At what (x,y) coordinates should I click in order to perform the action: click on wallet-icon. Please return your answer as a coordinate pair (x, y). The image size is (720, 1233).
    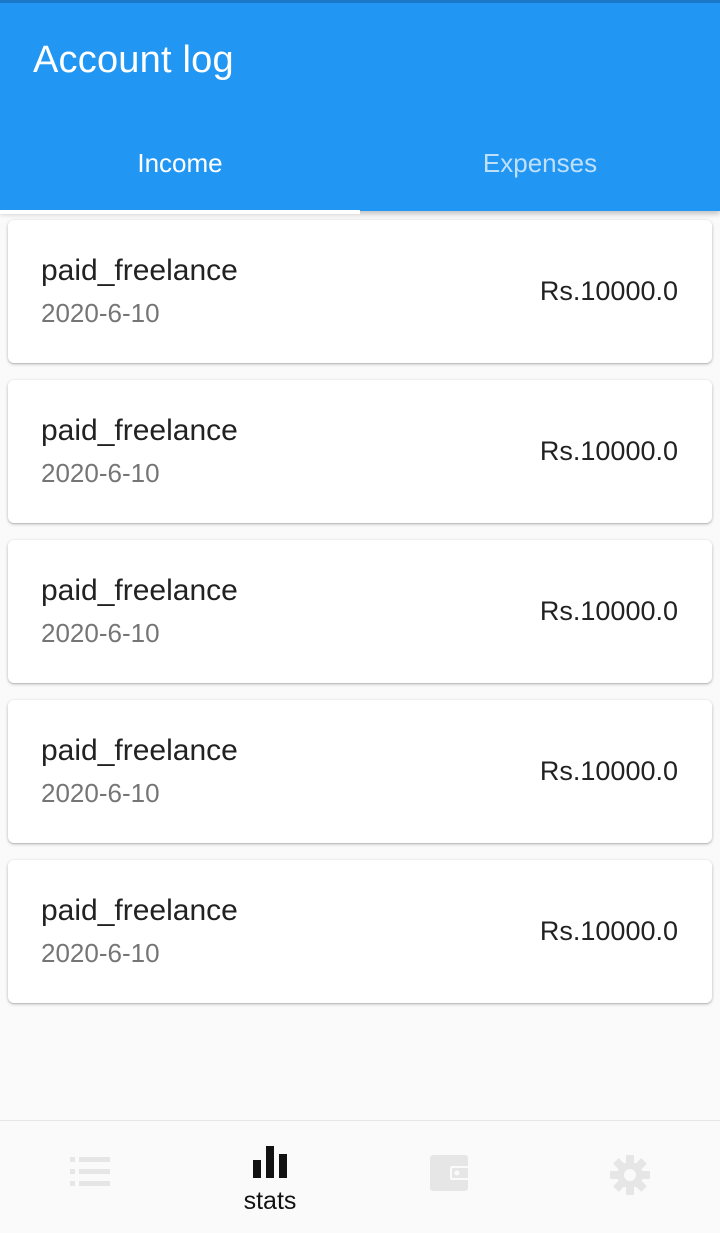
    Looking at the image, I should click on (450, 1175).